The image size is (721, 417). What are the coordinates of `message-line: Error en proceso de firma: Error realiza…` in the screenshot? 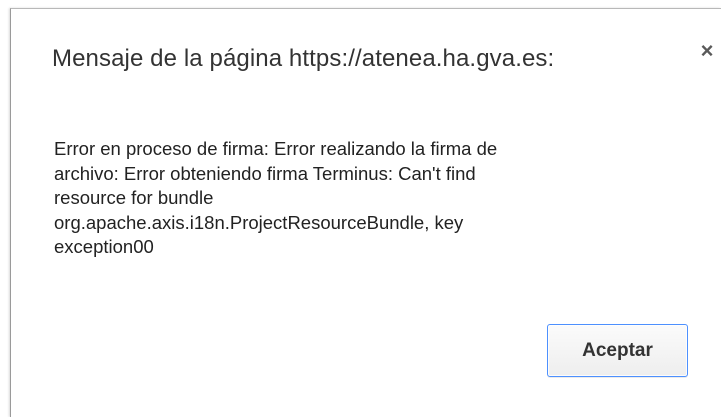 It's located at (276, 148).